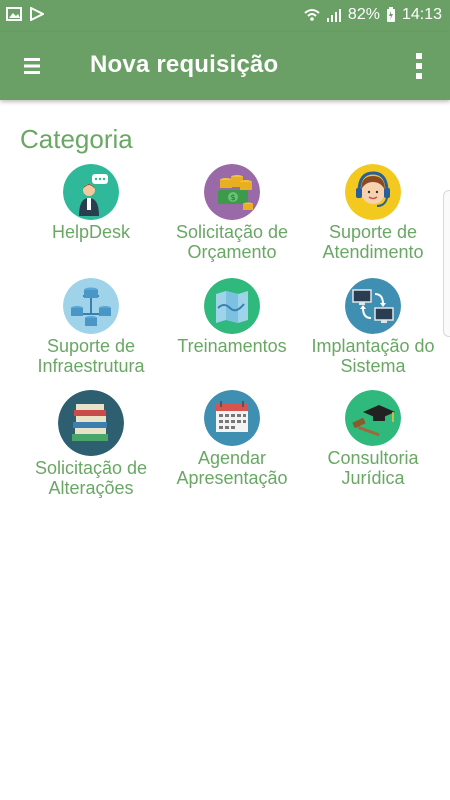 The image size is (450, 800). Describe the element at coordinates (232, 458) in the screenshot. I see `category-label-line1: Agendar` at that location.